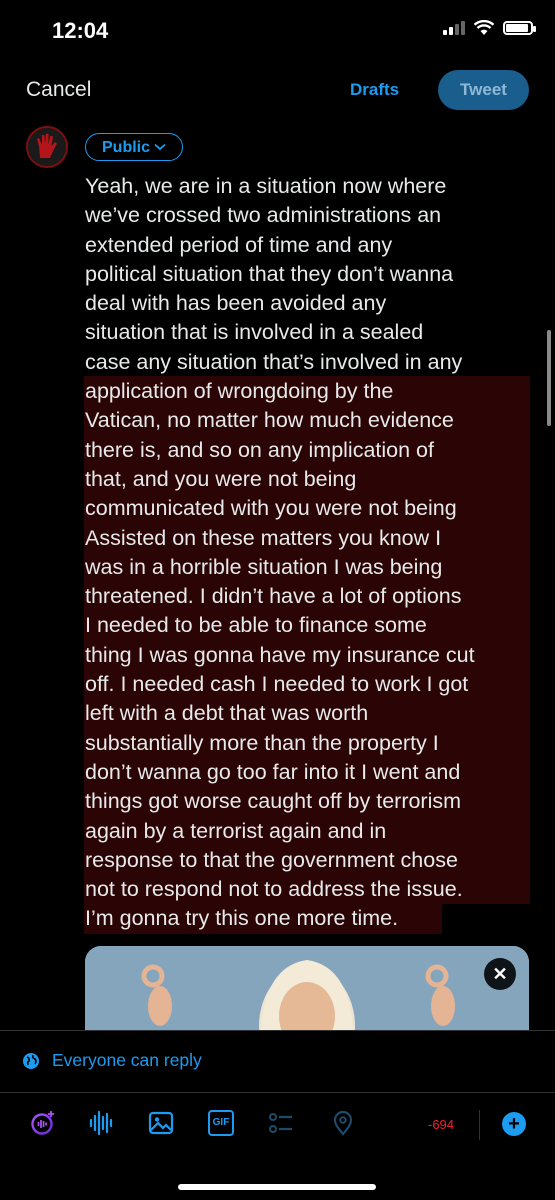  I want to click on wifi-icon, so click(484, 27).